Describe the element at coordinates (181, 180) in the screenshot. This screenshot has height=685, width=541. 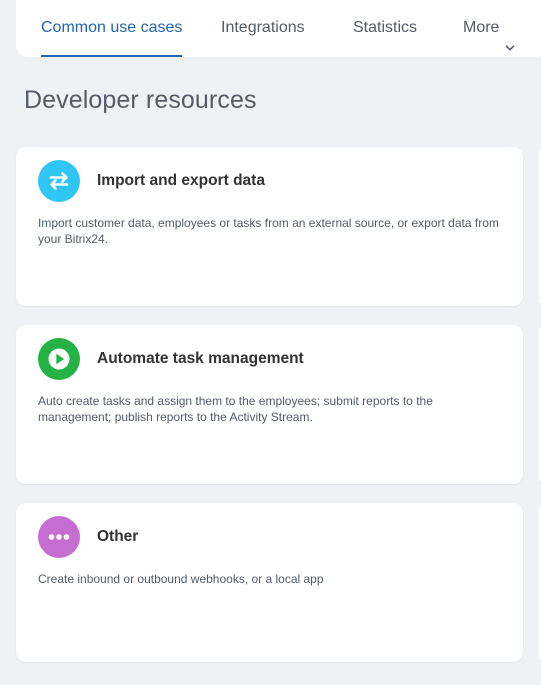
I see `card-title: Import and export data` at that location.